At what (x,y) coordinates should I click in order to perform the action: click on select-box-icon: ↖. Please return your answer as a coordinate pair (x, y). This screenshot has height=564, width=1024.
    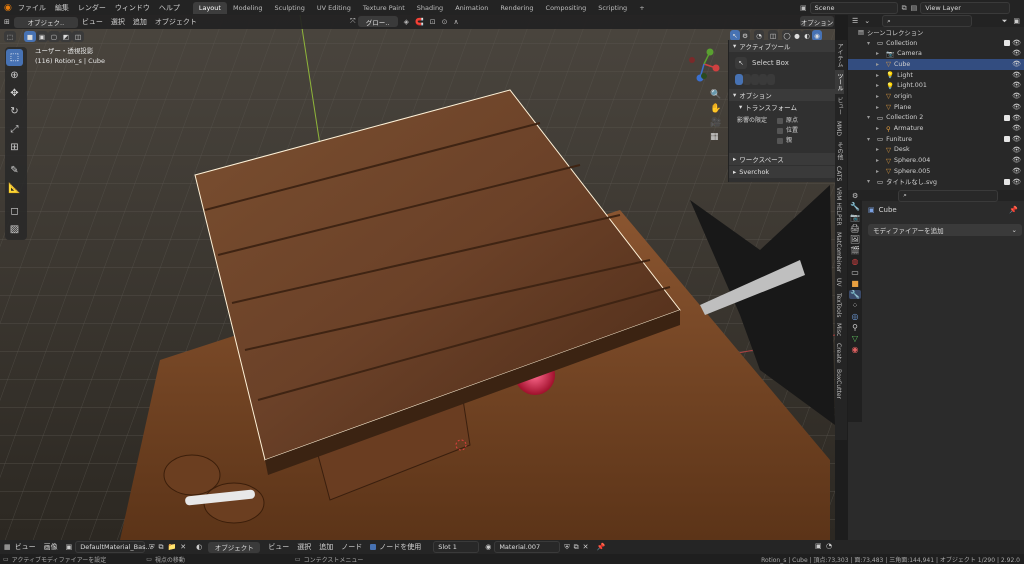
    Looking at the image, I should click on (741, 63).